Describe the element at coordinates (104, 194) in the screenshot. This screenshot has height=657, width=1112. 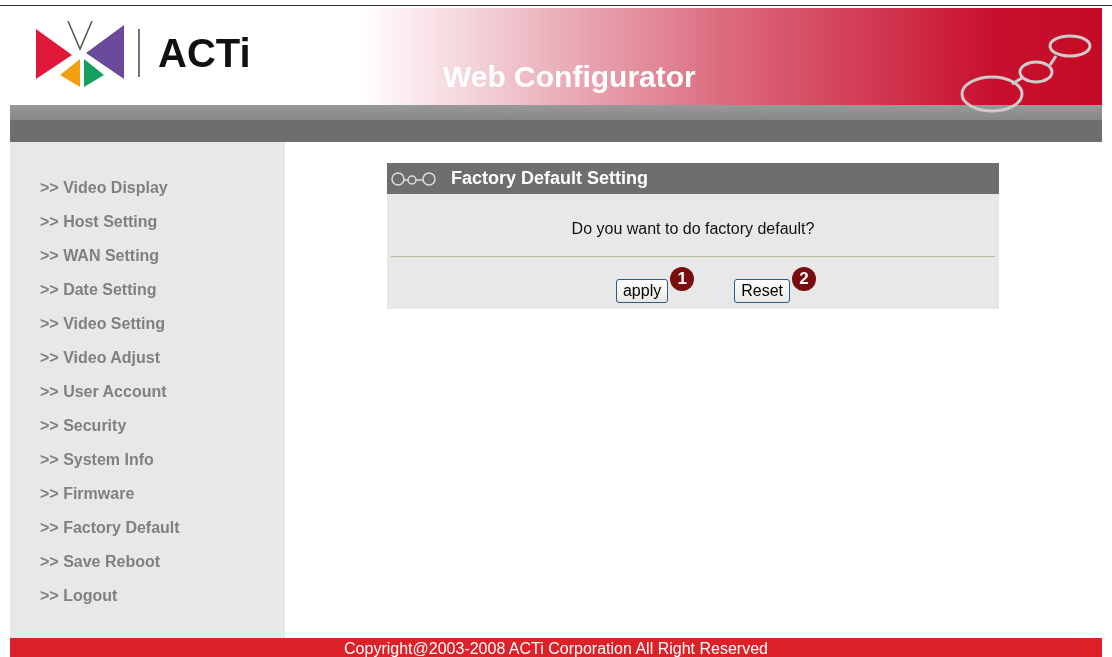
I see `sidebar-link: >> Video Display` at that location.